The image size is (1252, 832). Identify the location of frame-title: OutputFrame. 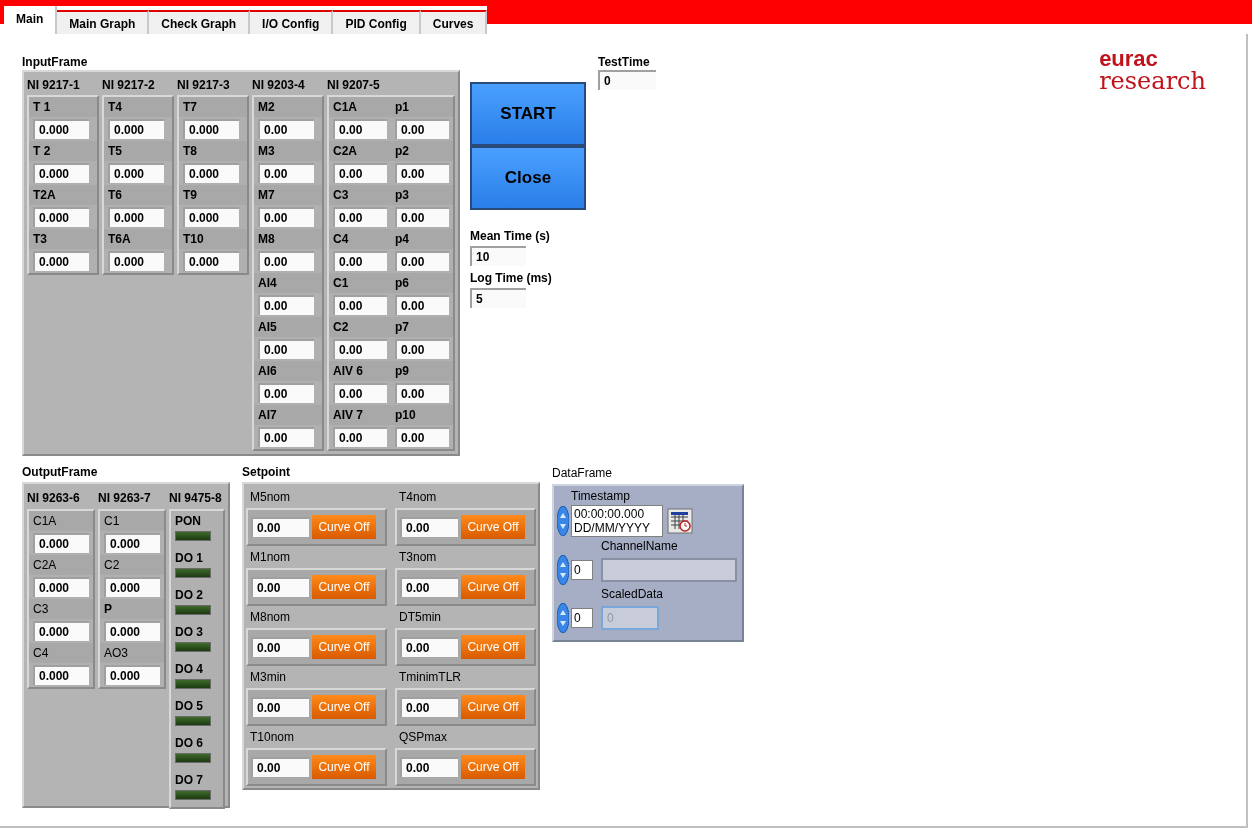
(60, 472).